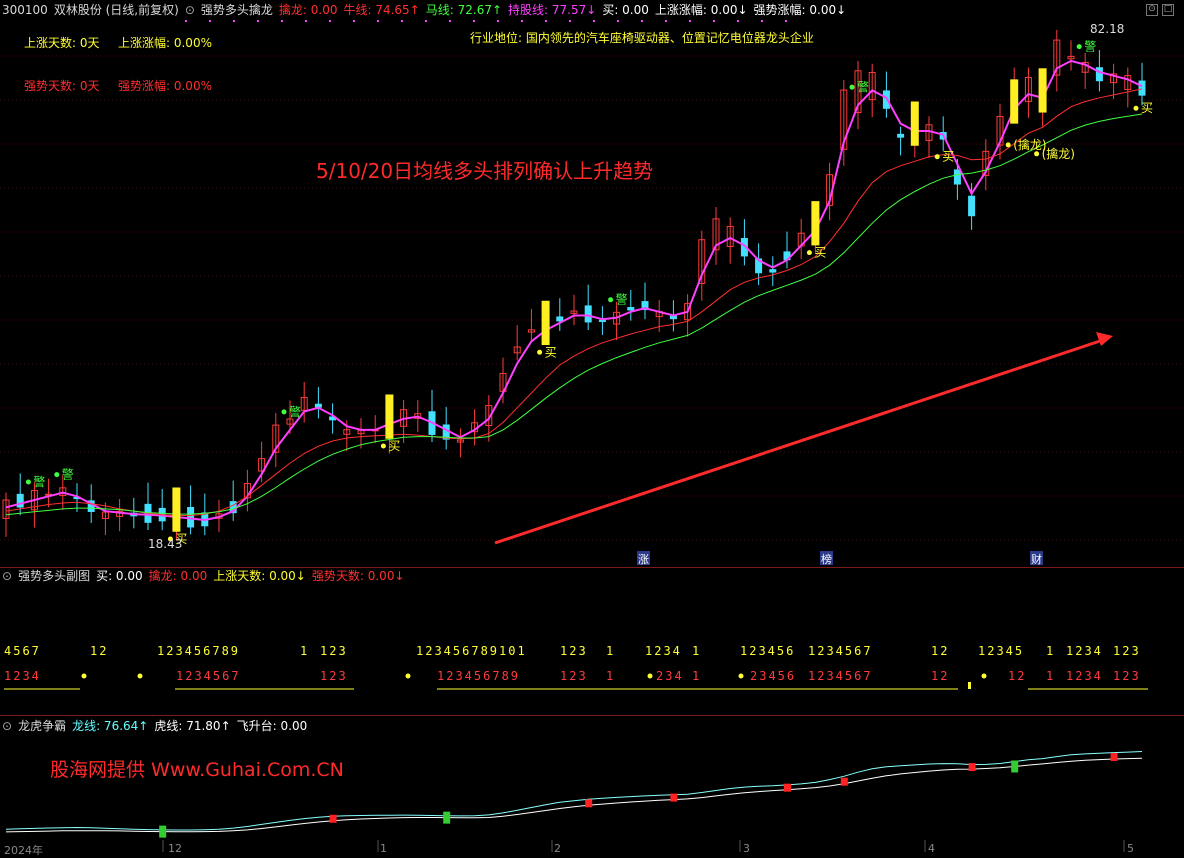 Image resolution: width=1184 pixels, height=858 pixels. What do you see at coordinates (7, 726) in the screenshot?
I see `sub2-dropdown-icon: ⊙` at bounding box center [7, 726].